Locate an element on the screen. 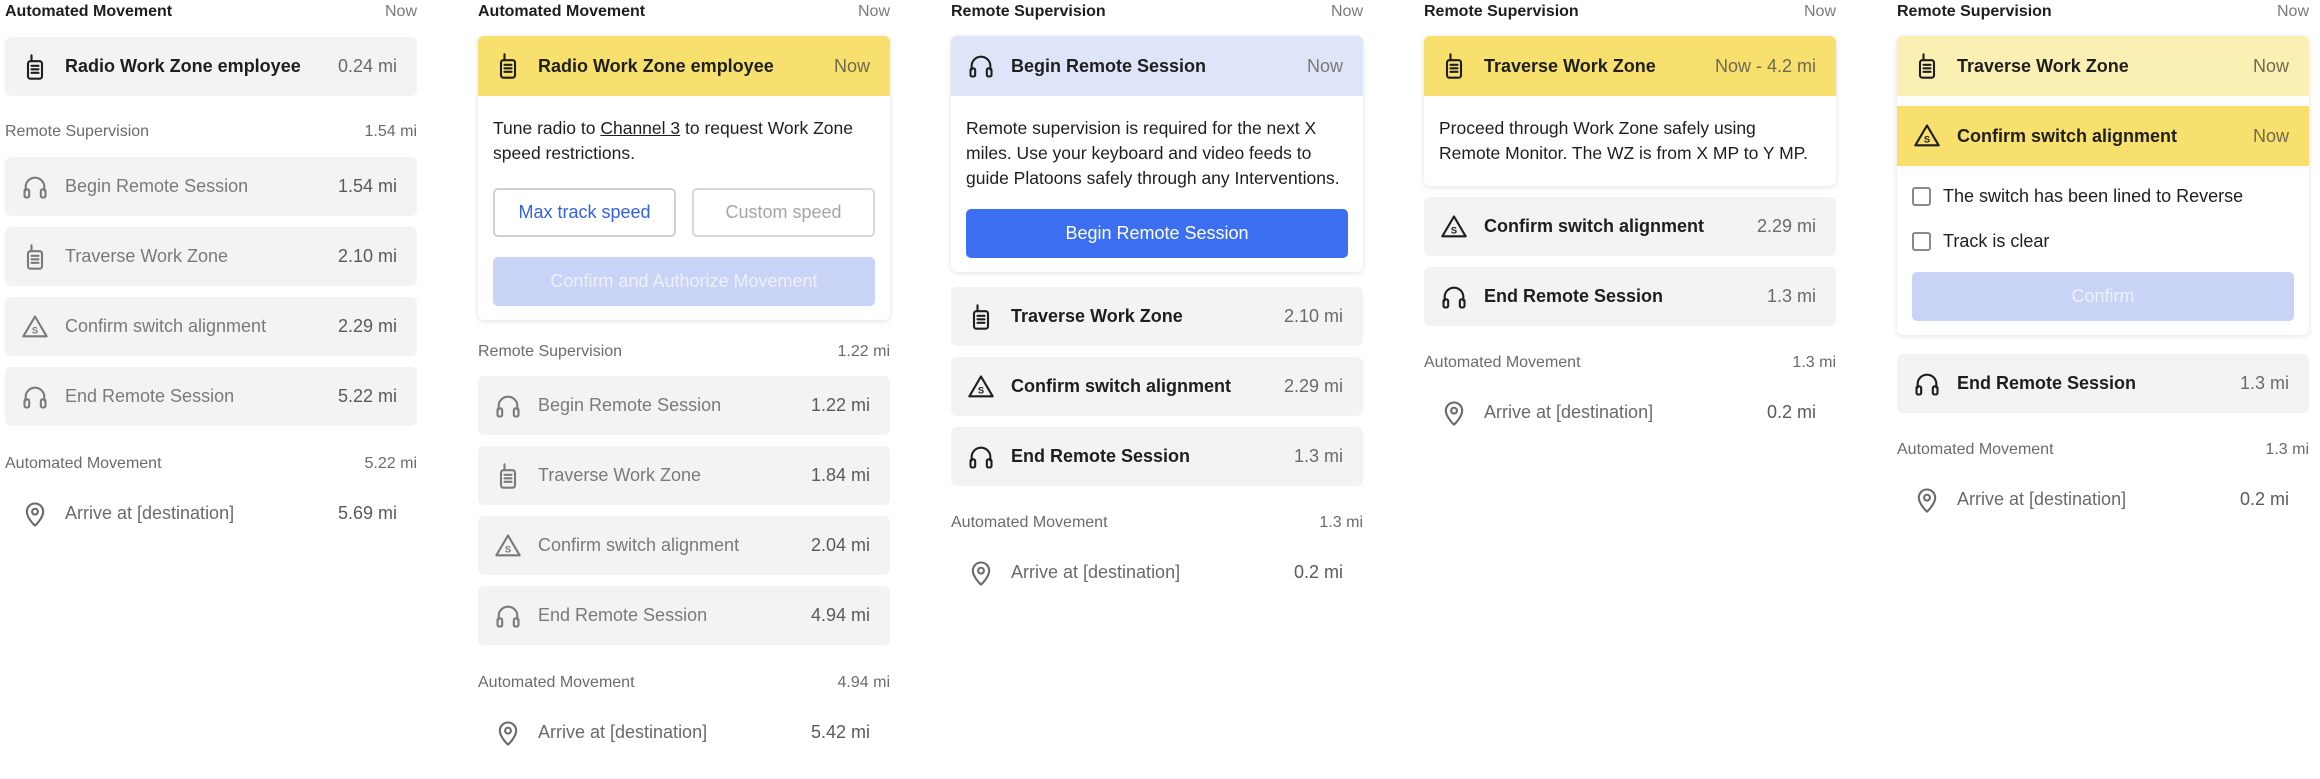 The image size is (2320, 779). section-meta: 5.22 mi is located at coordinates (390, 463).